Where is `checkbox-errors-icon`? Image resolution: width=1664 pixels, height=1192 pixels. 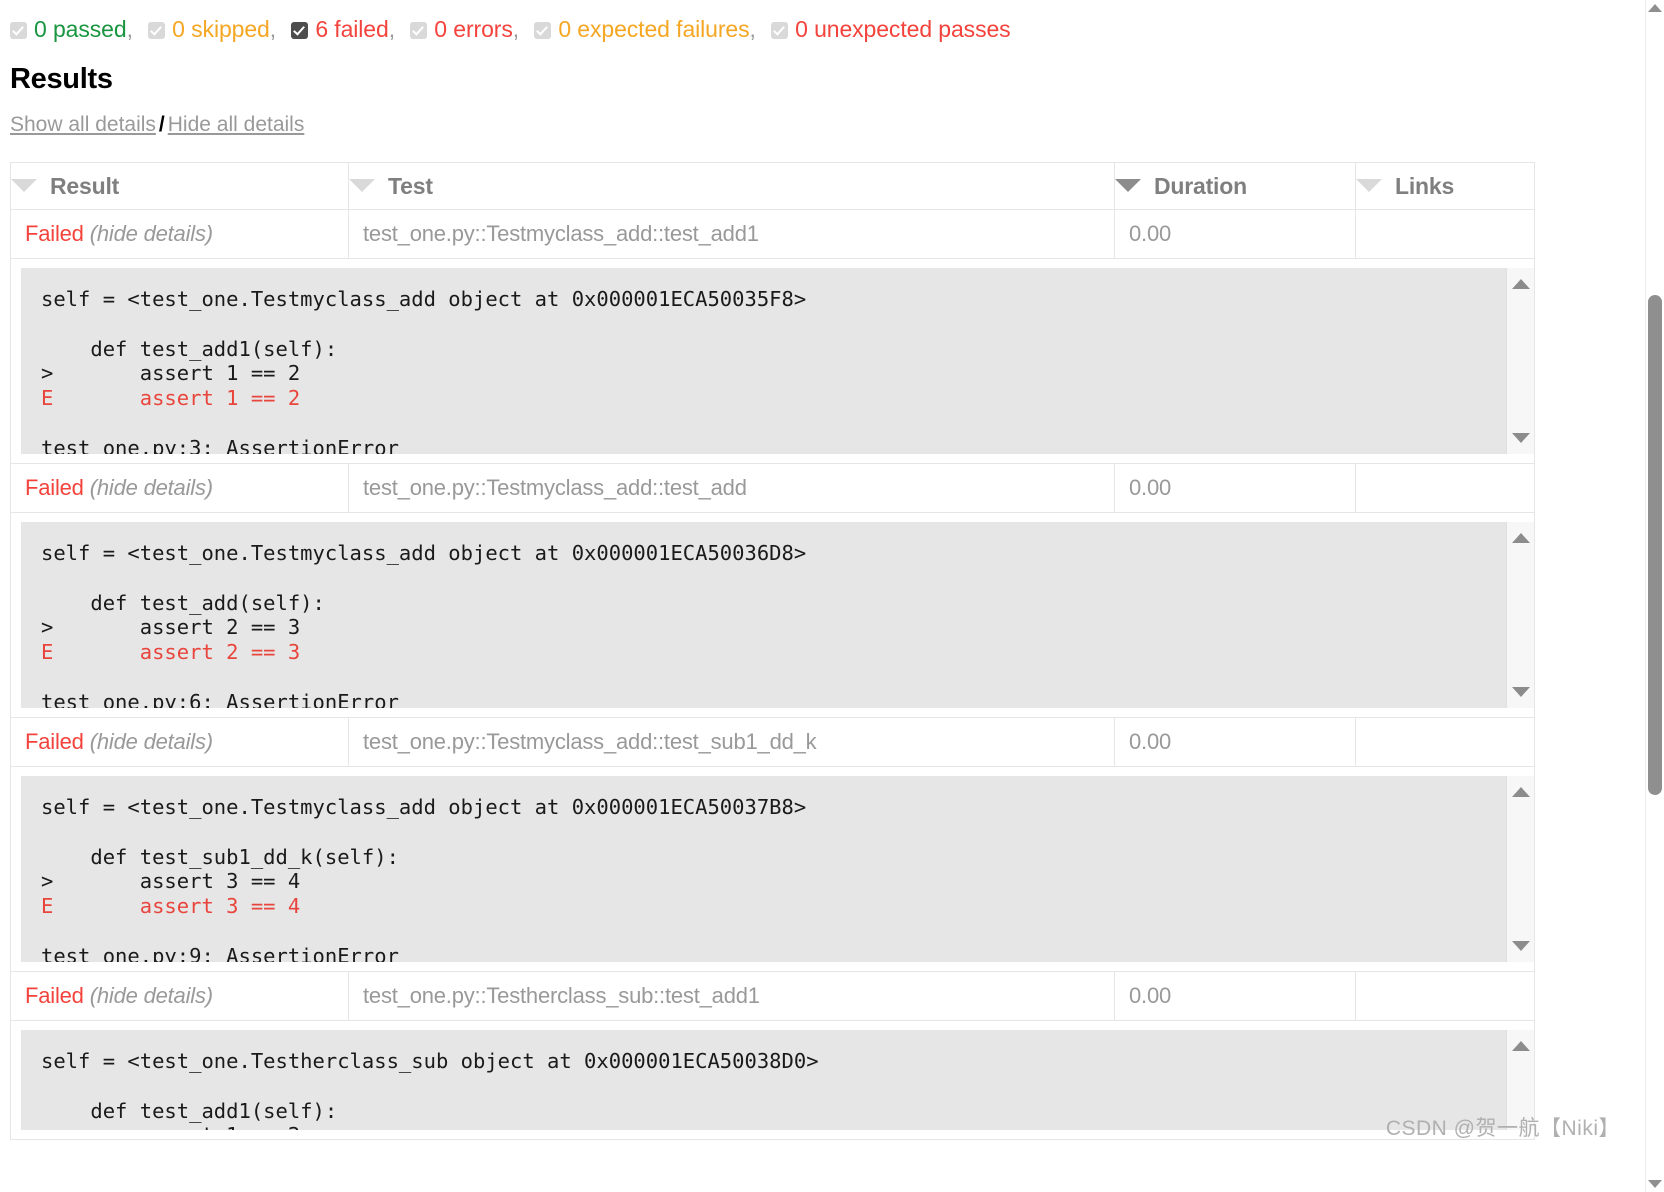
checkbox-errors-icon is located at coordinates (419, 30).